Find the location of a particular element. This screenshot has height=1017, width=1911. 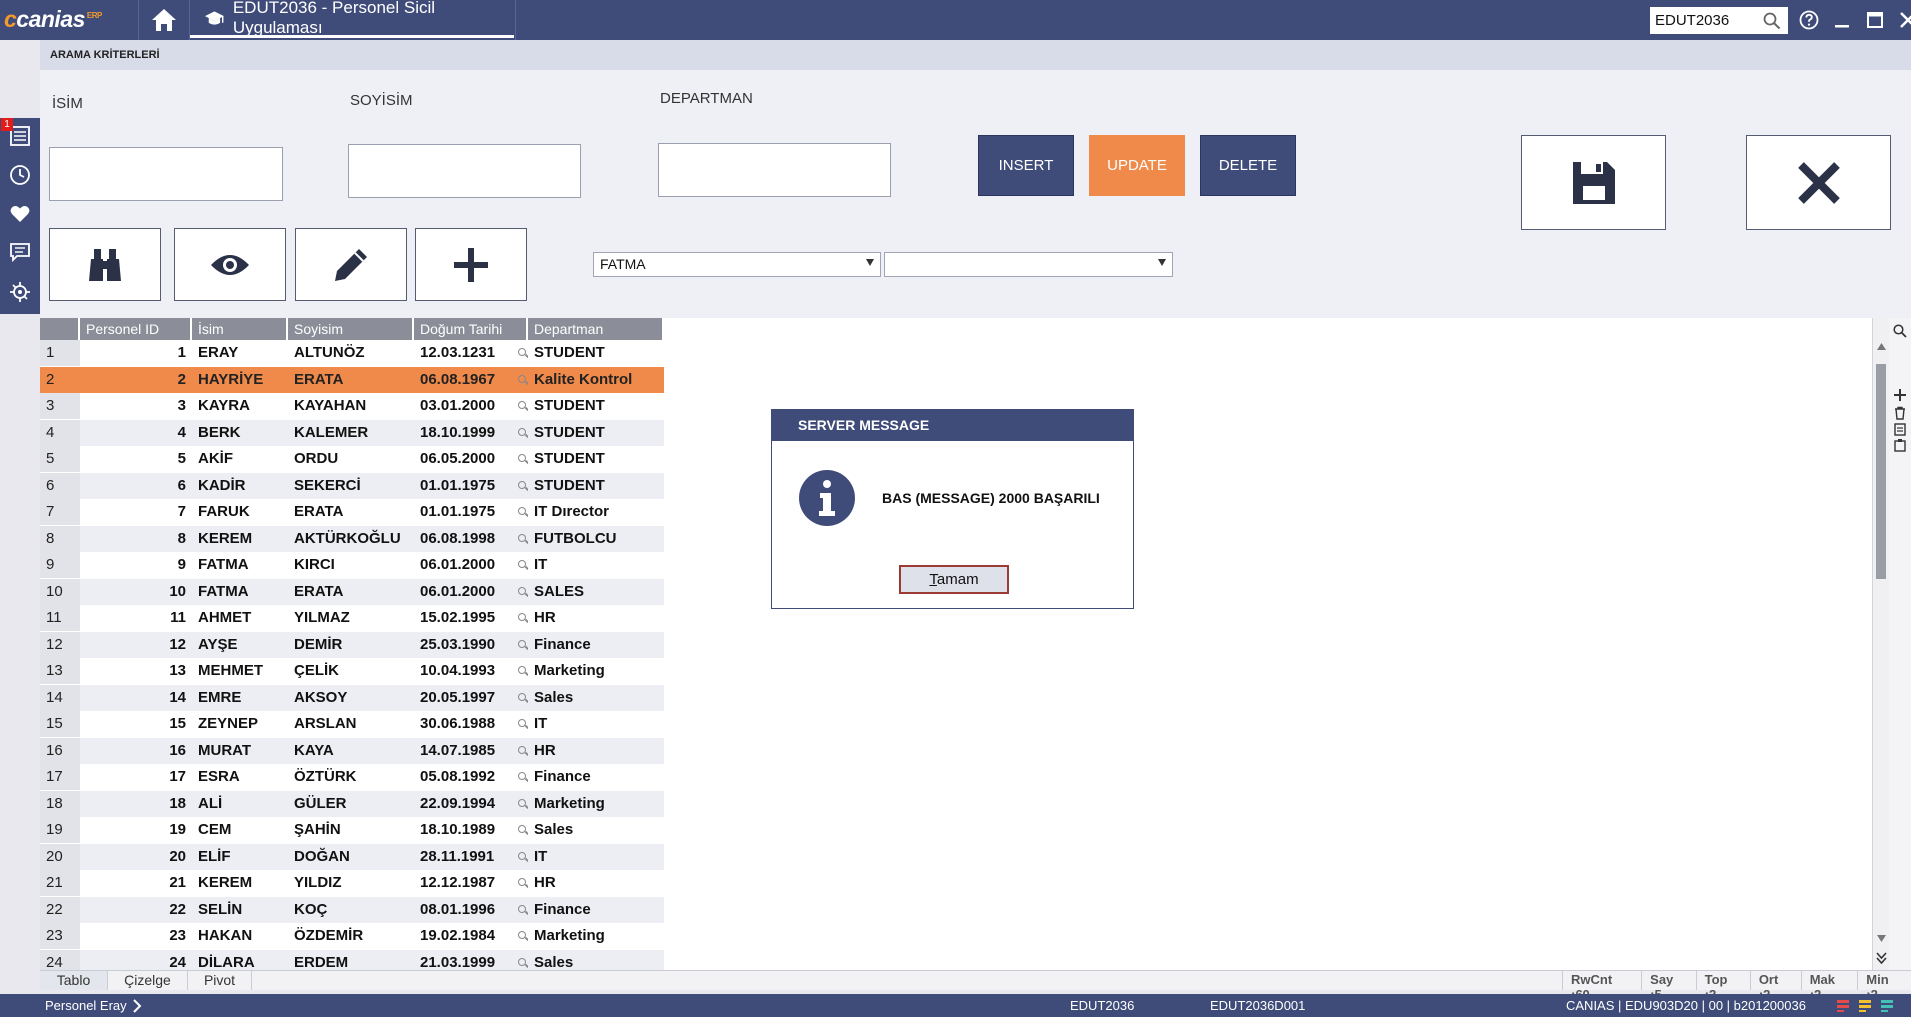

row-number: 21 is located at coordinates (60, 883).